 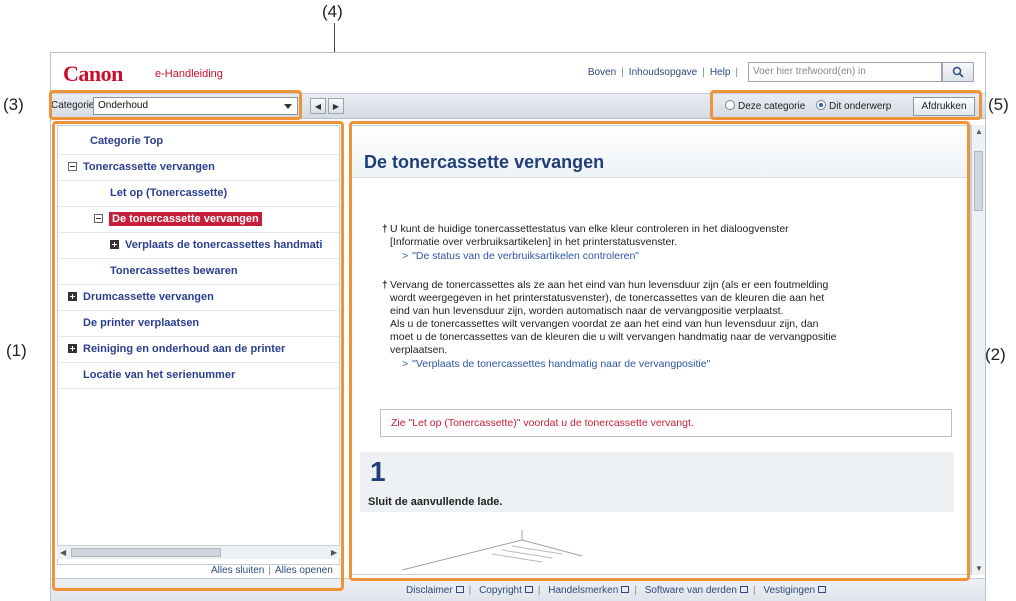 What do you see at coordinates (168, 193) in the screenshot?
I see `tree-item-toner-caution: Let op (Tonercassette)` at bounding box center [168, 193].